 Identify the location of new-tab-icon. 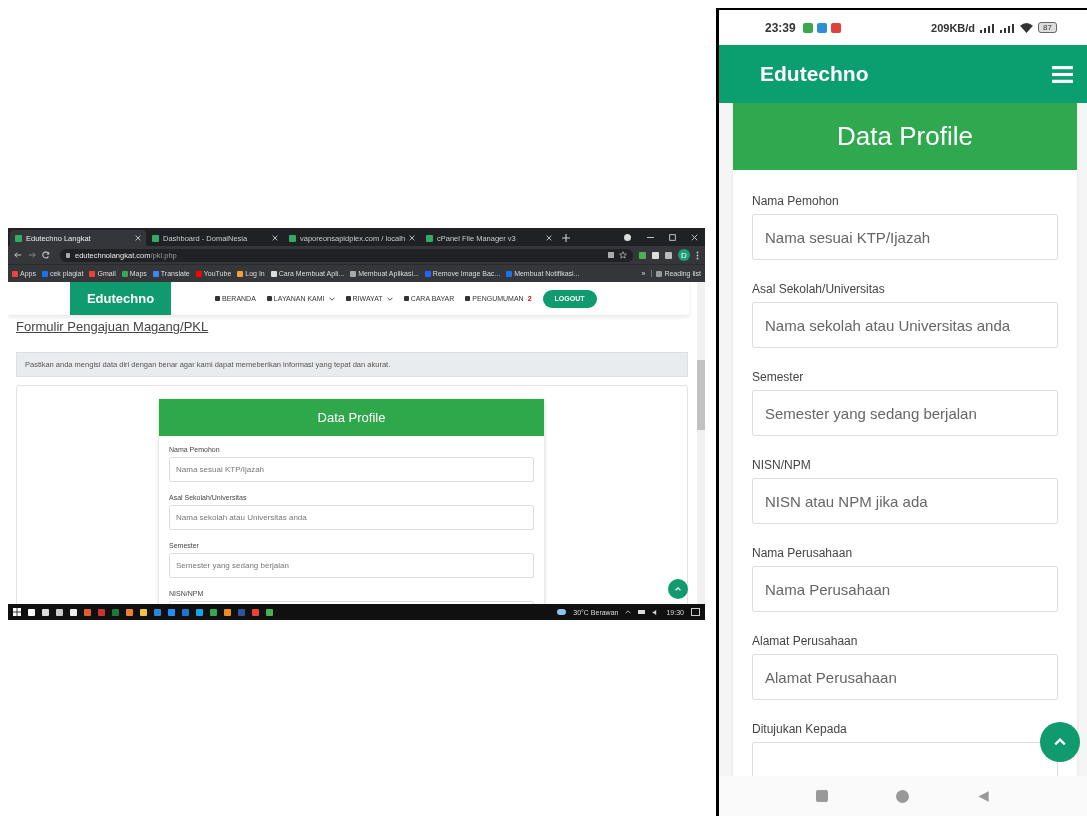
(566, 238).